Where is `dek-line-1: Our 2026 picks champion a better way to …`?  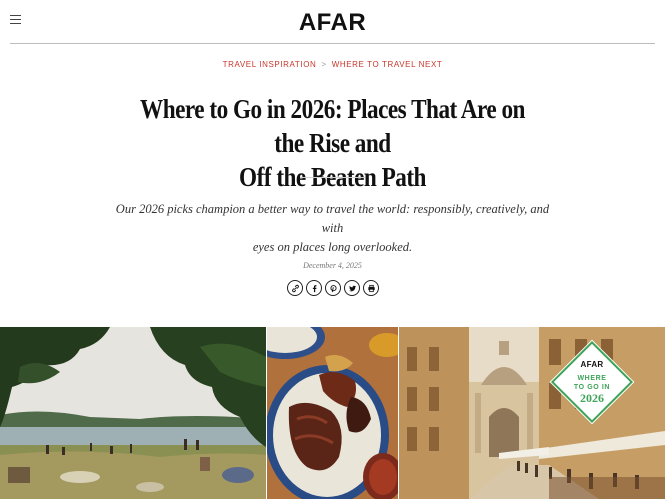
dek-line-1: Our 2026 picks champion a better way to … is located at coordinates (332, 218).